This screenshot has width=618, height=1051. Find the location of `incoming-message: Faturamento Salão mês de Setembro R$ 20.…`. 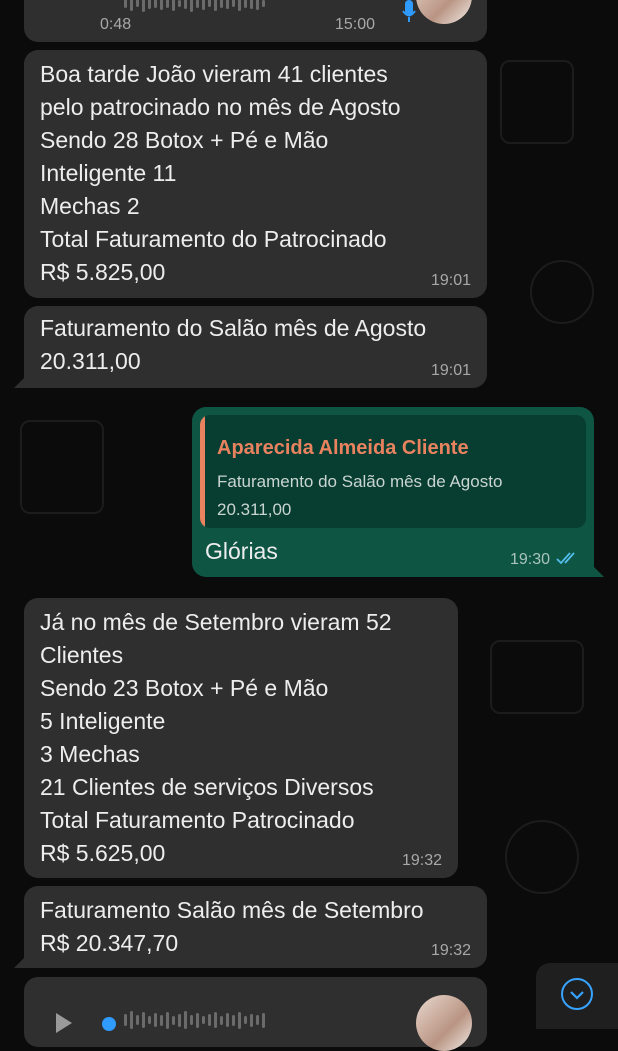

incoming-message: Faturamento Salão mês de Setembro R$ 20.… is located at coordinates (250, 927).